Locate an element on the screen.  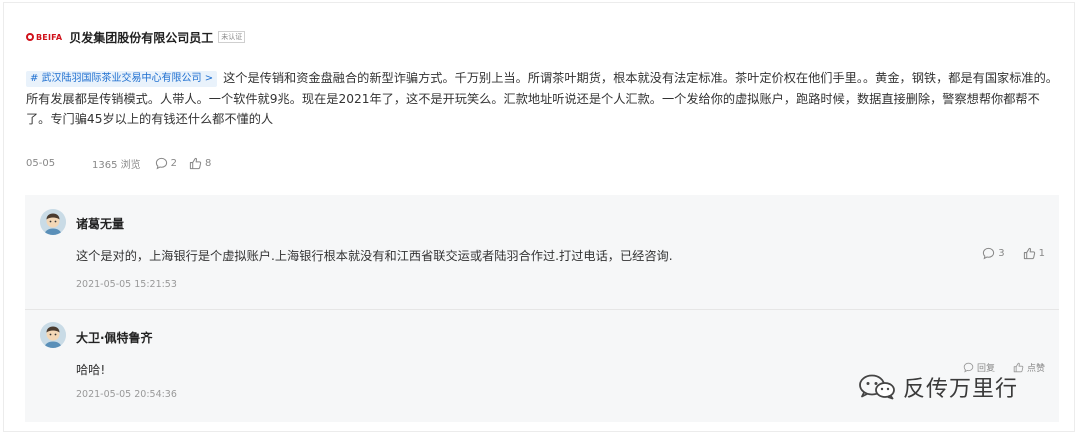
comment-time: 2021-05-05 15:21:53 is located at coordinates (126, 284).